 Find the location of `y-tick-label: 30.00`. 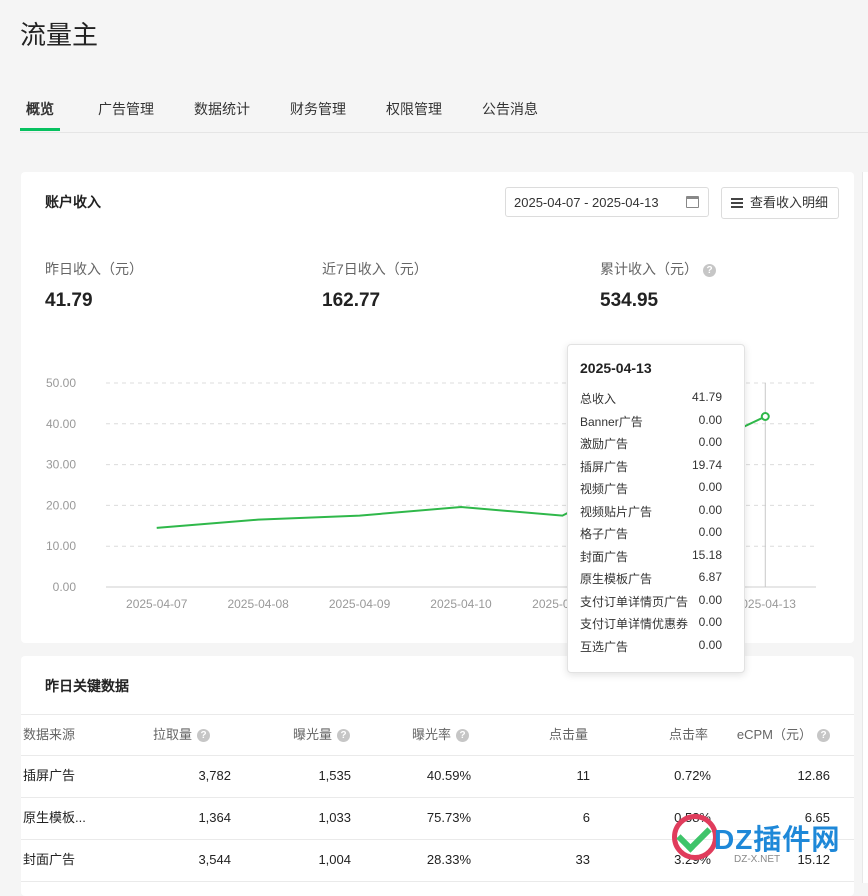

y-tick-label: 30.00 is located at coordinates (61, 465).